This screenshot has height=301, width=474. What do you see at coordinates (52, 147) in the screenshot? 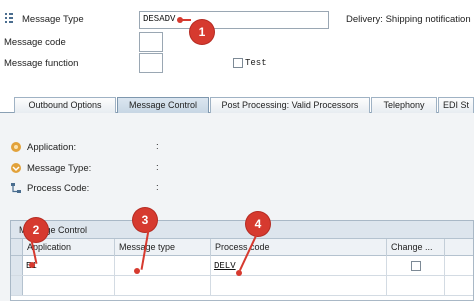
I see `application-label: Application:` at bounding box center [52, 147].